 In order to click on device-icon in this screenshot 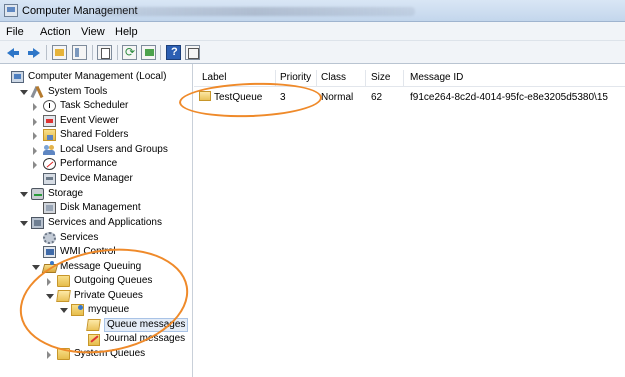, I will do `click(49, 179)`.